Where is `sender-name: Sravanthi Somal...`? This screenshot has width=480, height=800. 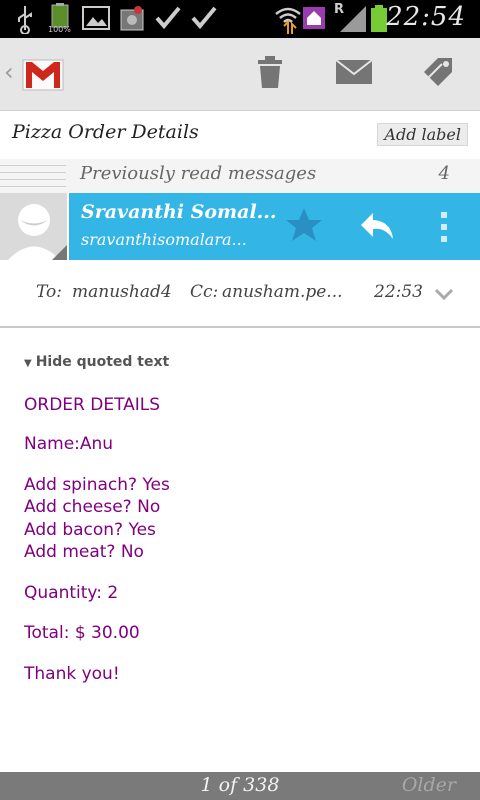 sender-name: Sravanthi Somal... is located at coordinates (179, 212).